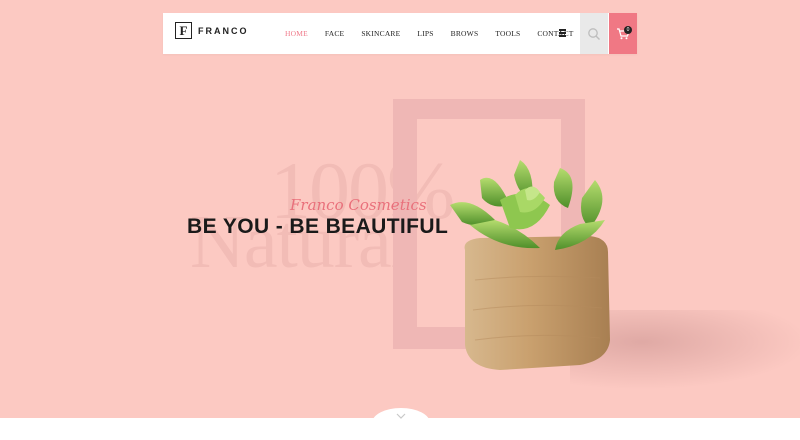  I want to click on succulent-plant-image, so click(530, 265).